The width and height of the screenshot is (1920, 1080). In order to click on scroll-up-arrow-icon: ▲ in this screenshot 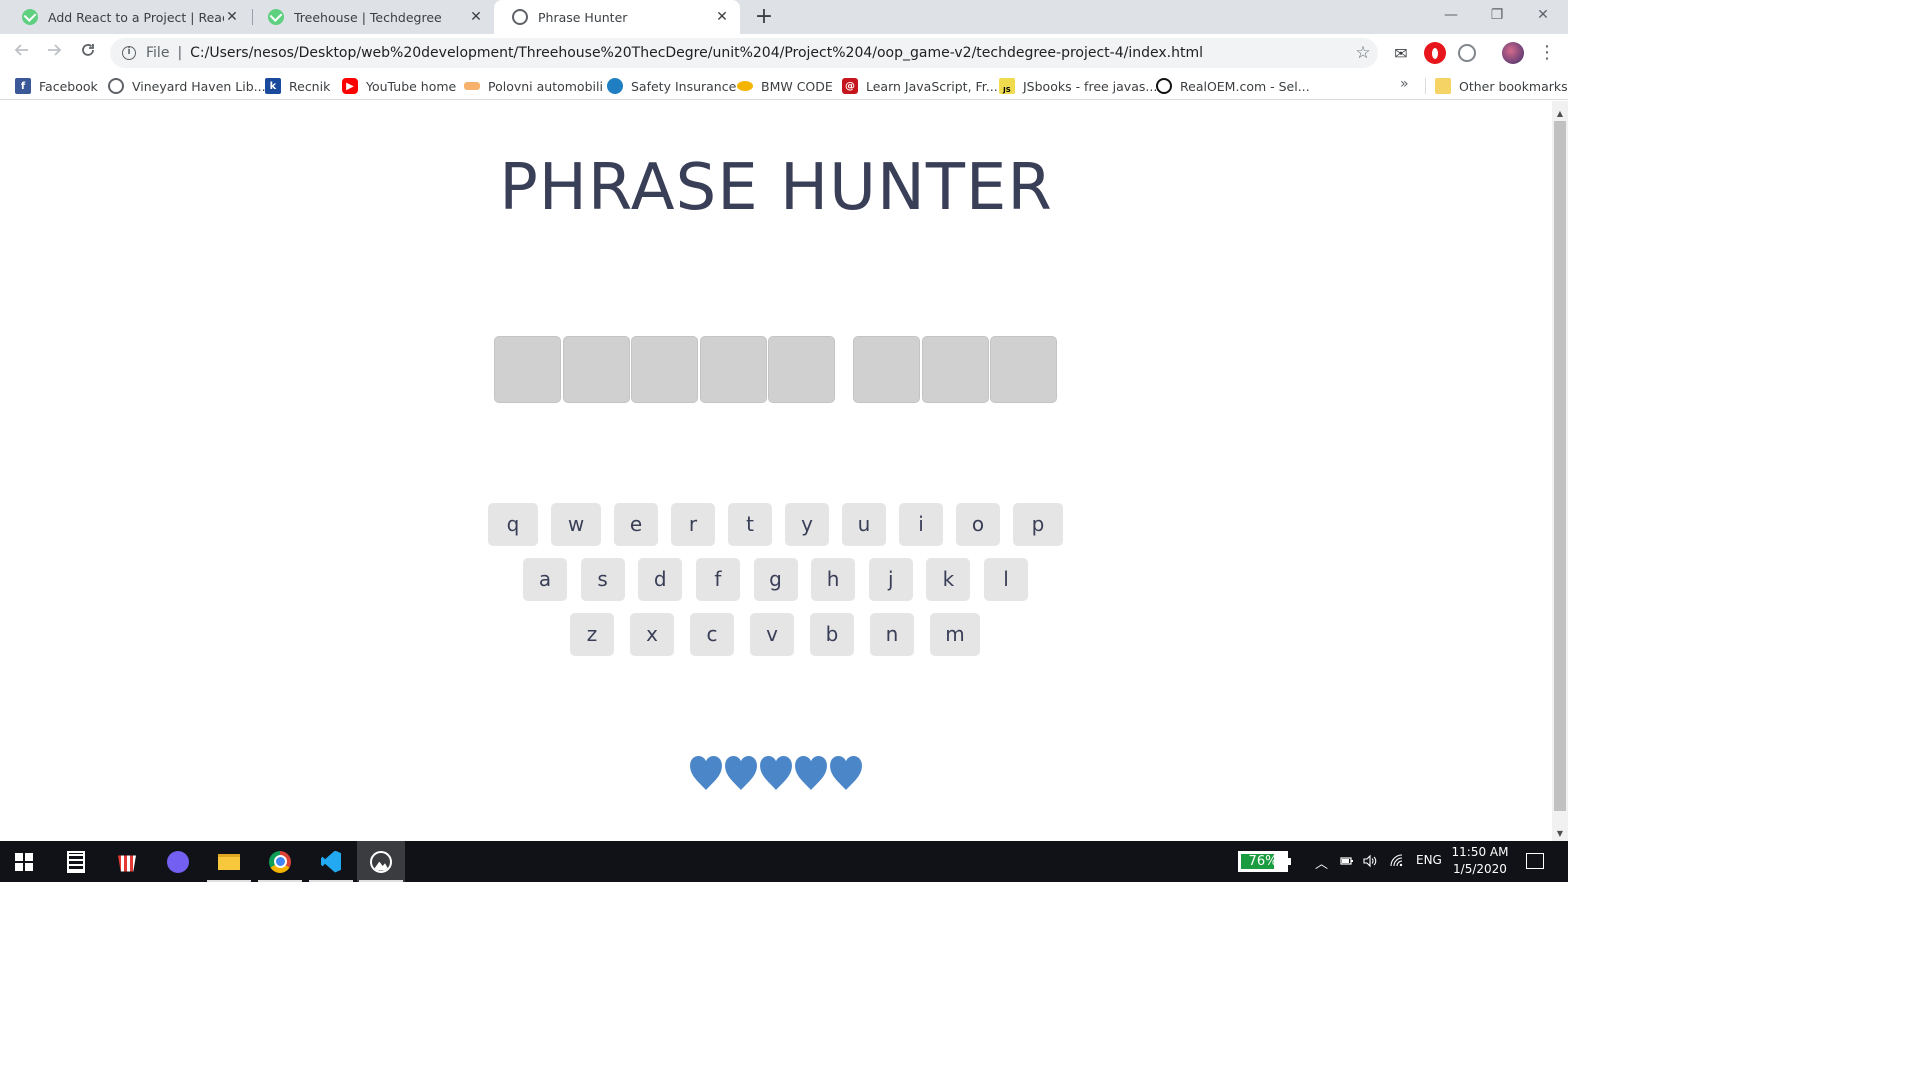, I will do `click(1560, 114)`.